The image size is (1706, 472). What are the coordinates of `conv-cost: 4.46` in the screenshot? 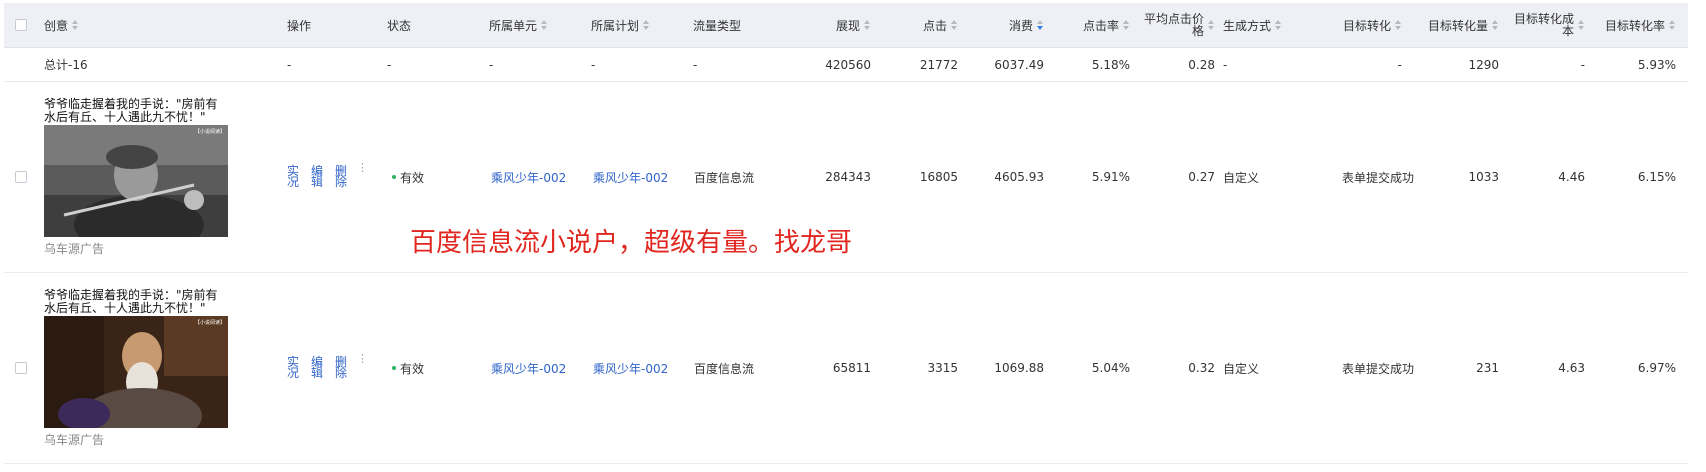 It's located at (1571, 177).